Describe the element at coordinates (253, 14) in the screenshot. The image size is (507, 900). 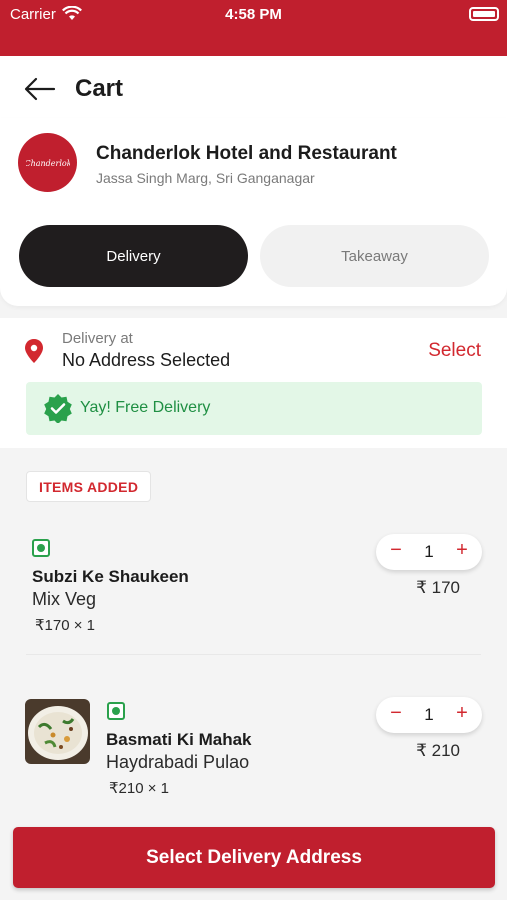
I see `status-time: 4:58 PM` at that location.